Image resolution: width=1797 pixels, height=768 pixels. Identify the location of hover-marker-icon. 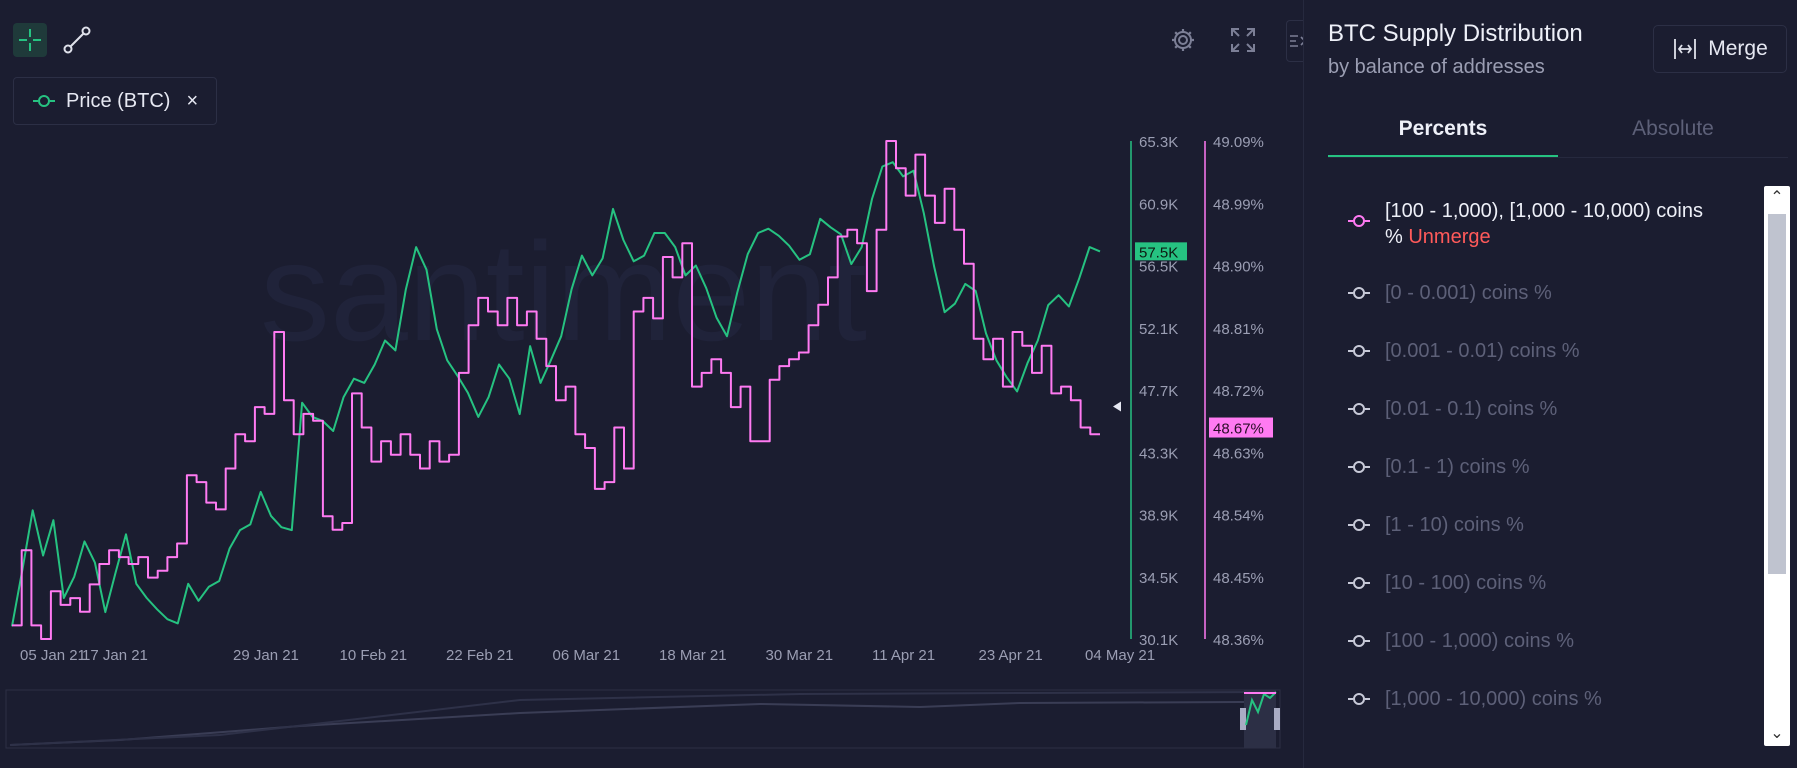
(1117, 406).